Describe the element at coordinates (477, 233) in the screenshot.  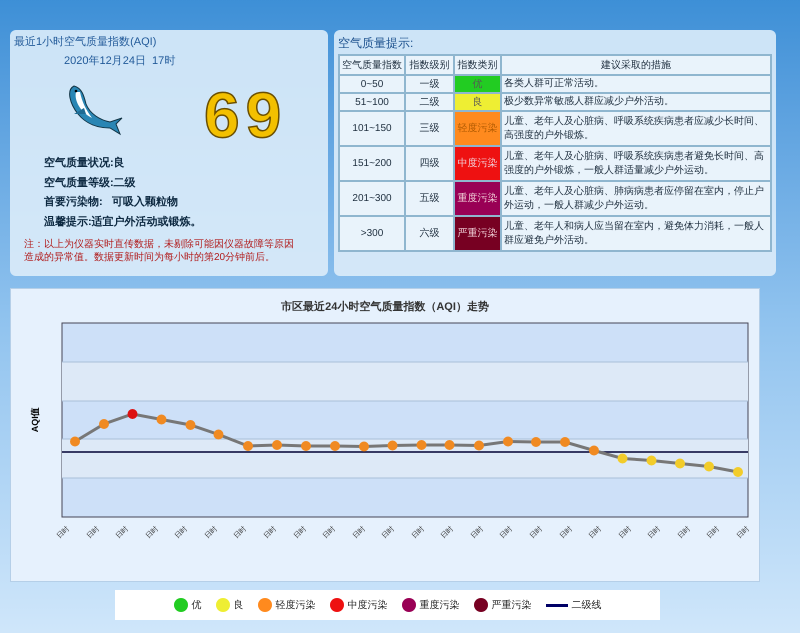
I see `category-cell: 严重污染` at that location.